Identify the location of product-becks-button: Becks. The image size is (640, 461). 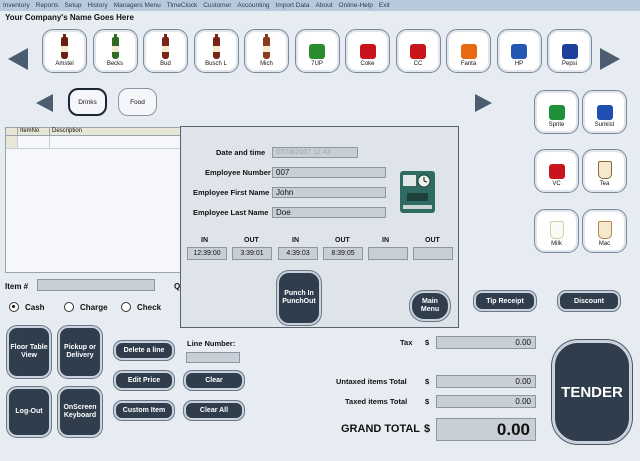
(115, 51).